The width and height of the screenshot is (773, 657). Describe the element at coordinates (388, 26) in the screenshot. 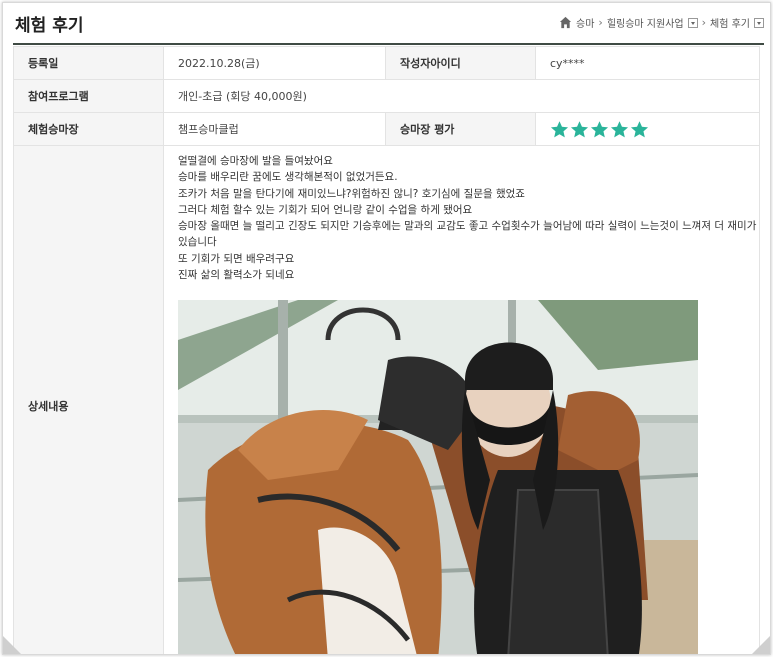

I see `page-header: 체험 후기 승마 › 힐링승마 지원사업 › 체험 후기` at that location.